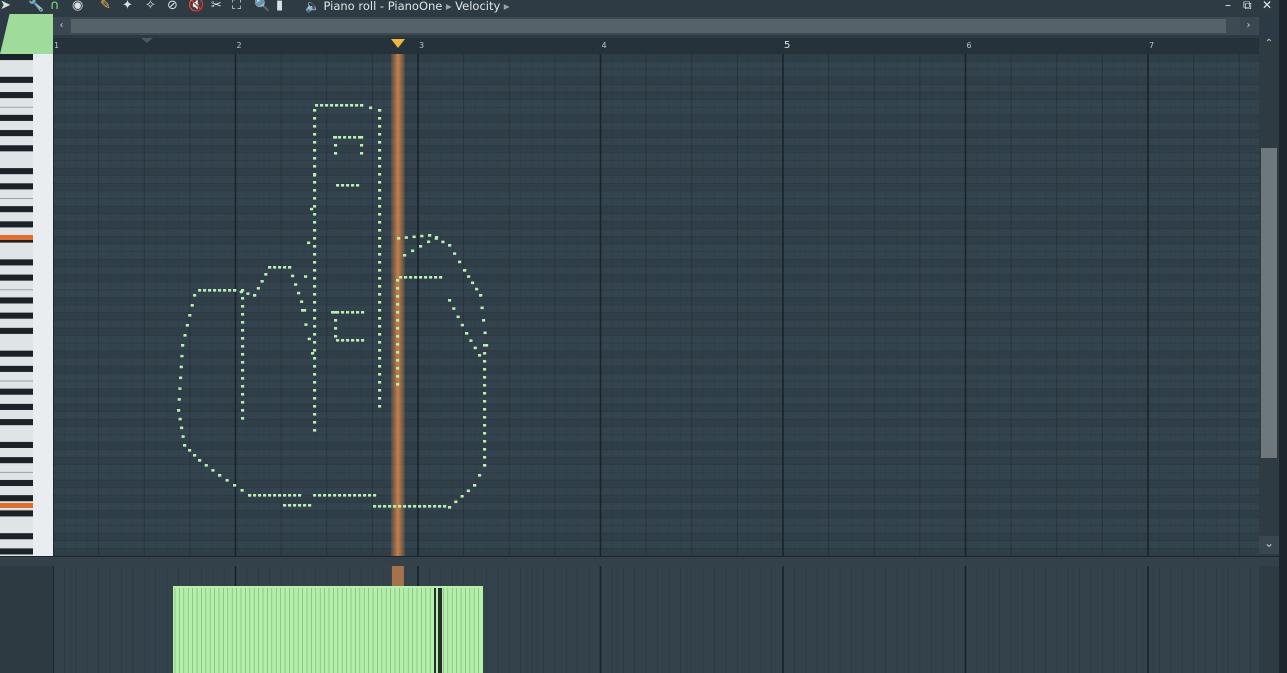 The width and height of the screenshot is (1287, 673). What do you see at coordinates (57, 45) in the screenshot?
I see `bar-number: 1` at bounding box center [57, 45].